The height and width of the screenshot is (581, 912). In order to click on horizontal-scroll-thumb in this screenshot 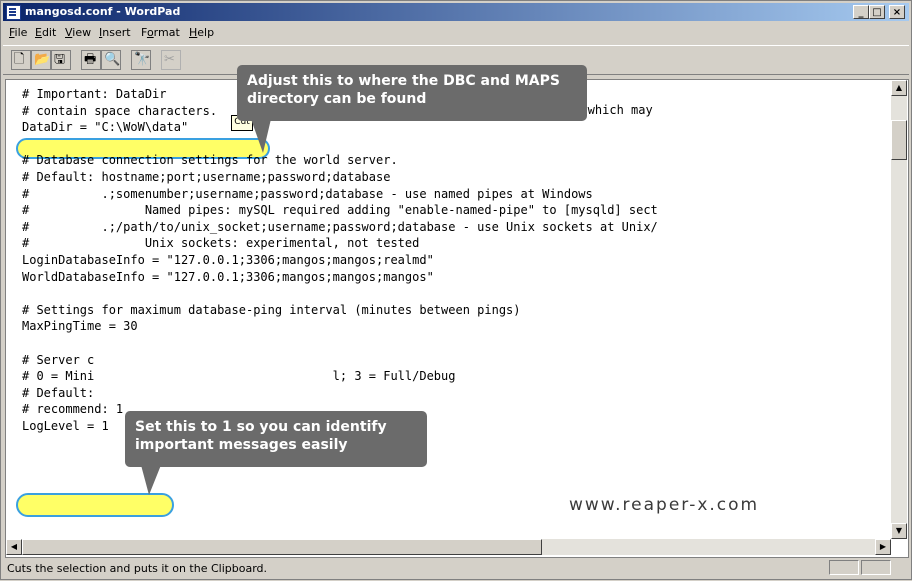, I will do `click(282, 547)`.